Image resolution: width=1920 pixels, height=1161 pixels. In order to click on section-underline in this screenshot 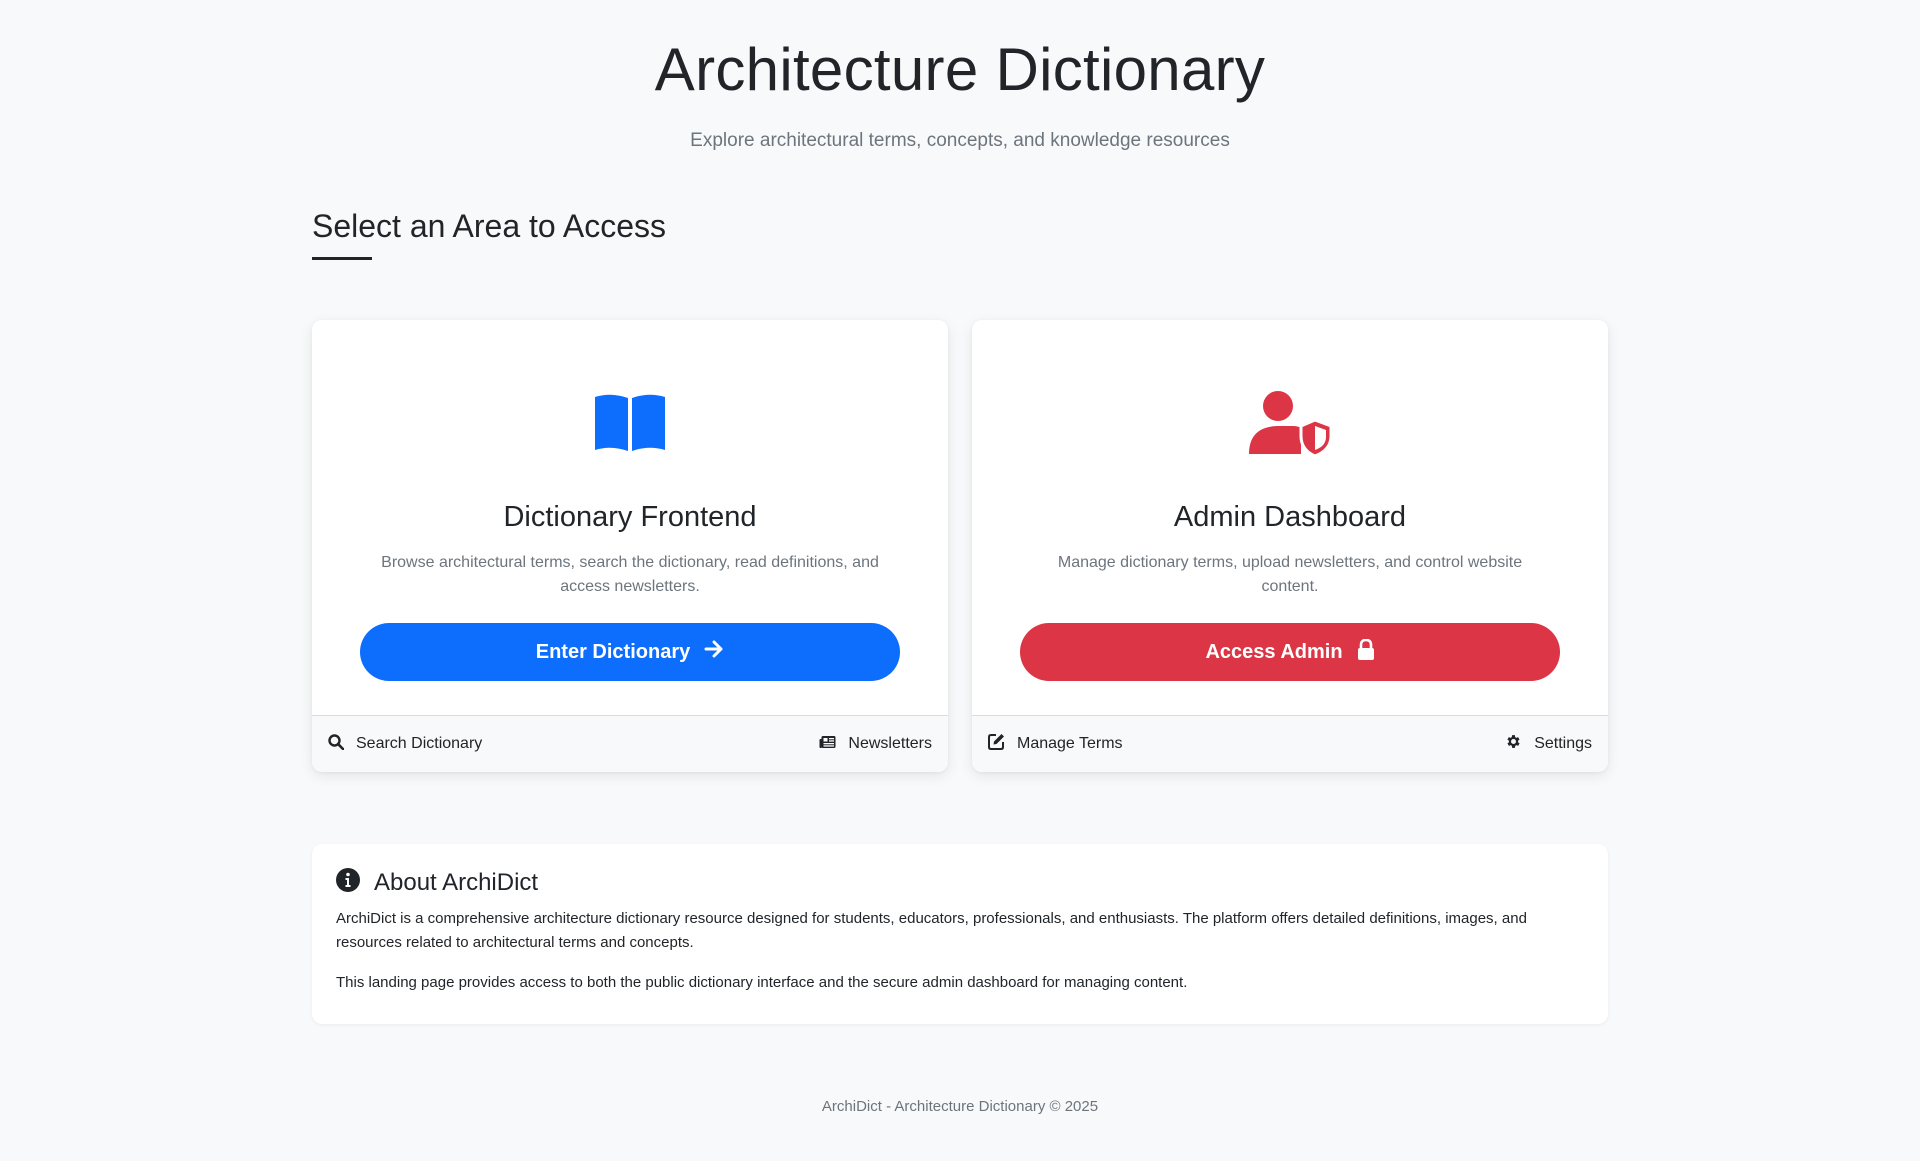, I will do `click(342, 258)`.